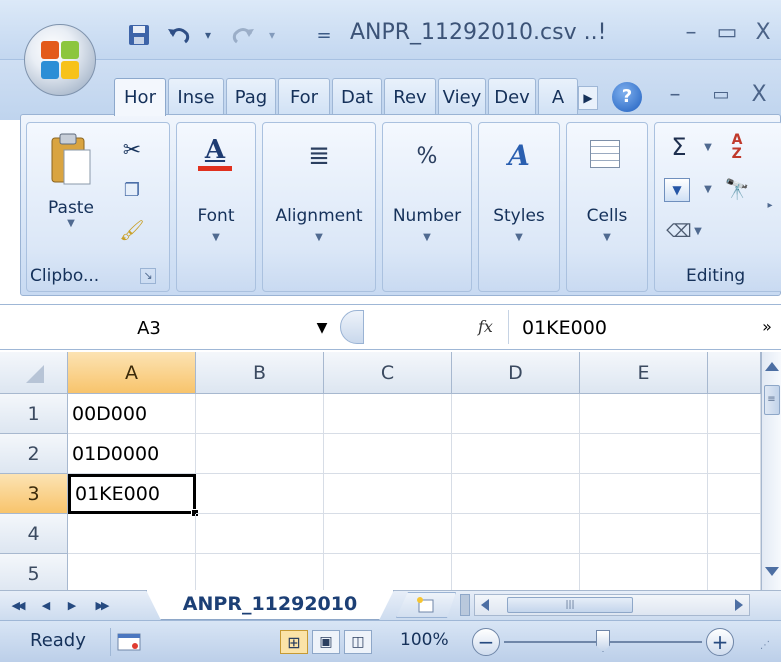 This screenshot has height=662, width=781. I want to click on copy-icon: ❐, so click(132, 190).